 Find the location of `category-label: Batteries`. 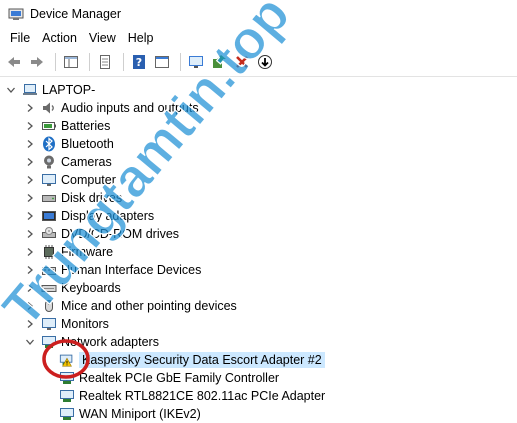

category-label: Batteries is located at coordinates (86, 126).